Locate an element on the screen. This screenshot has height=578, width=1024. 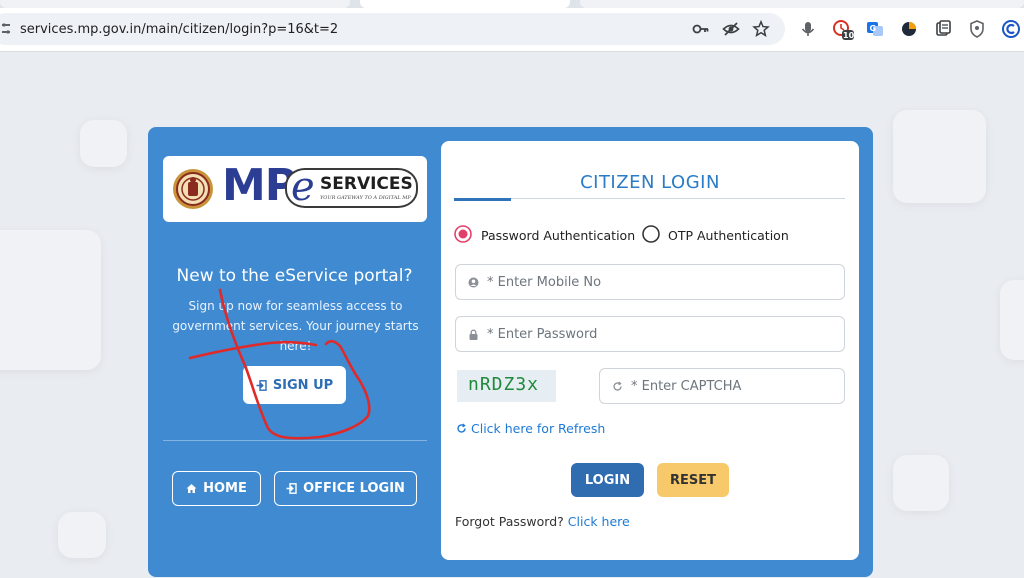
svg-text: G is located at coordinates (873, 28).